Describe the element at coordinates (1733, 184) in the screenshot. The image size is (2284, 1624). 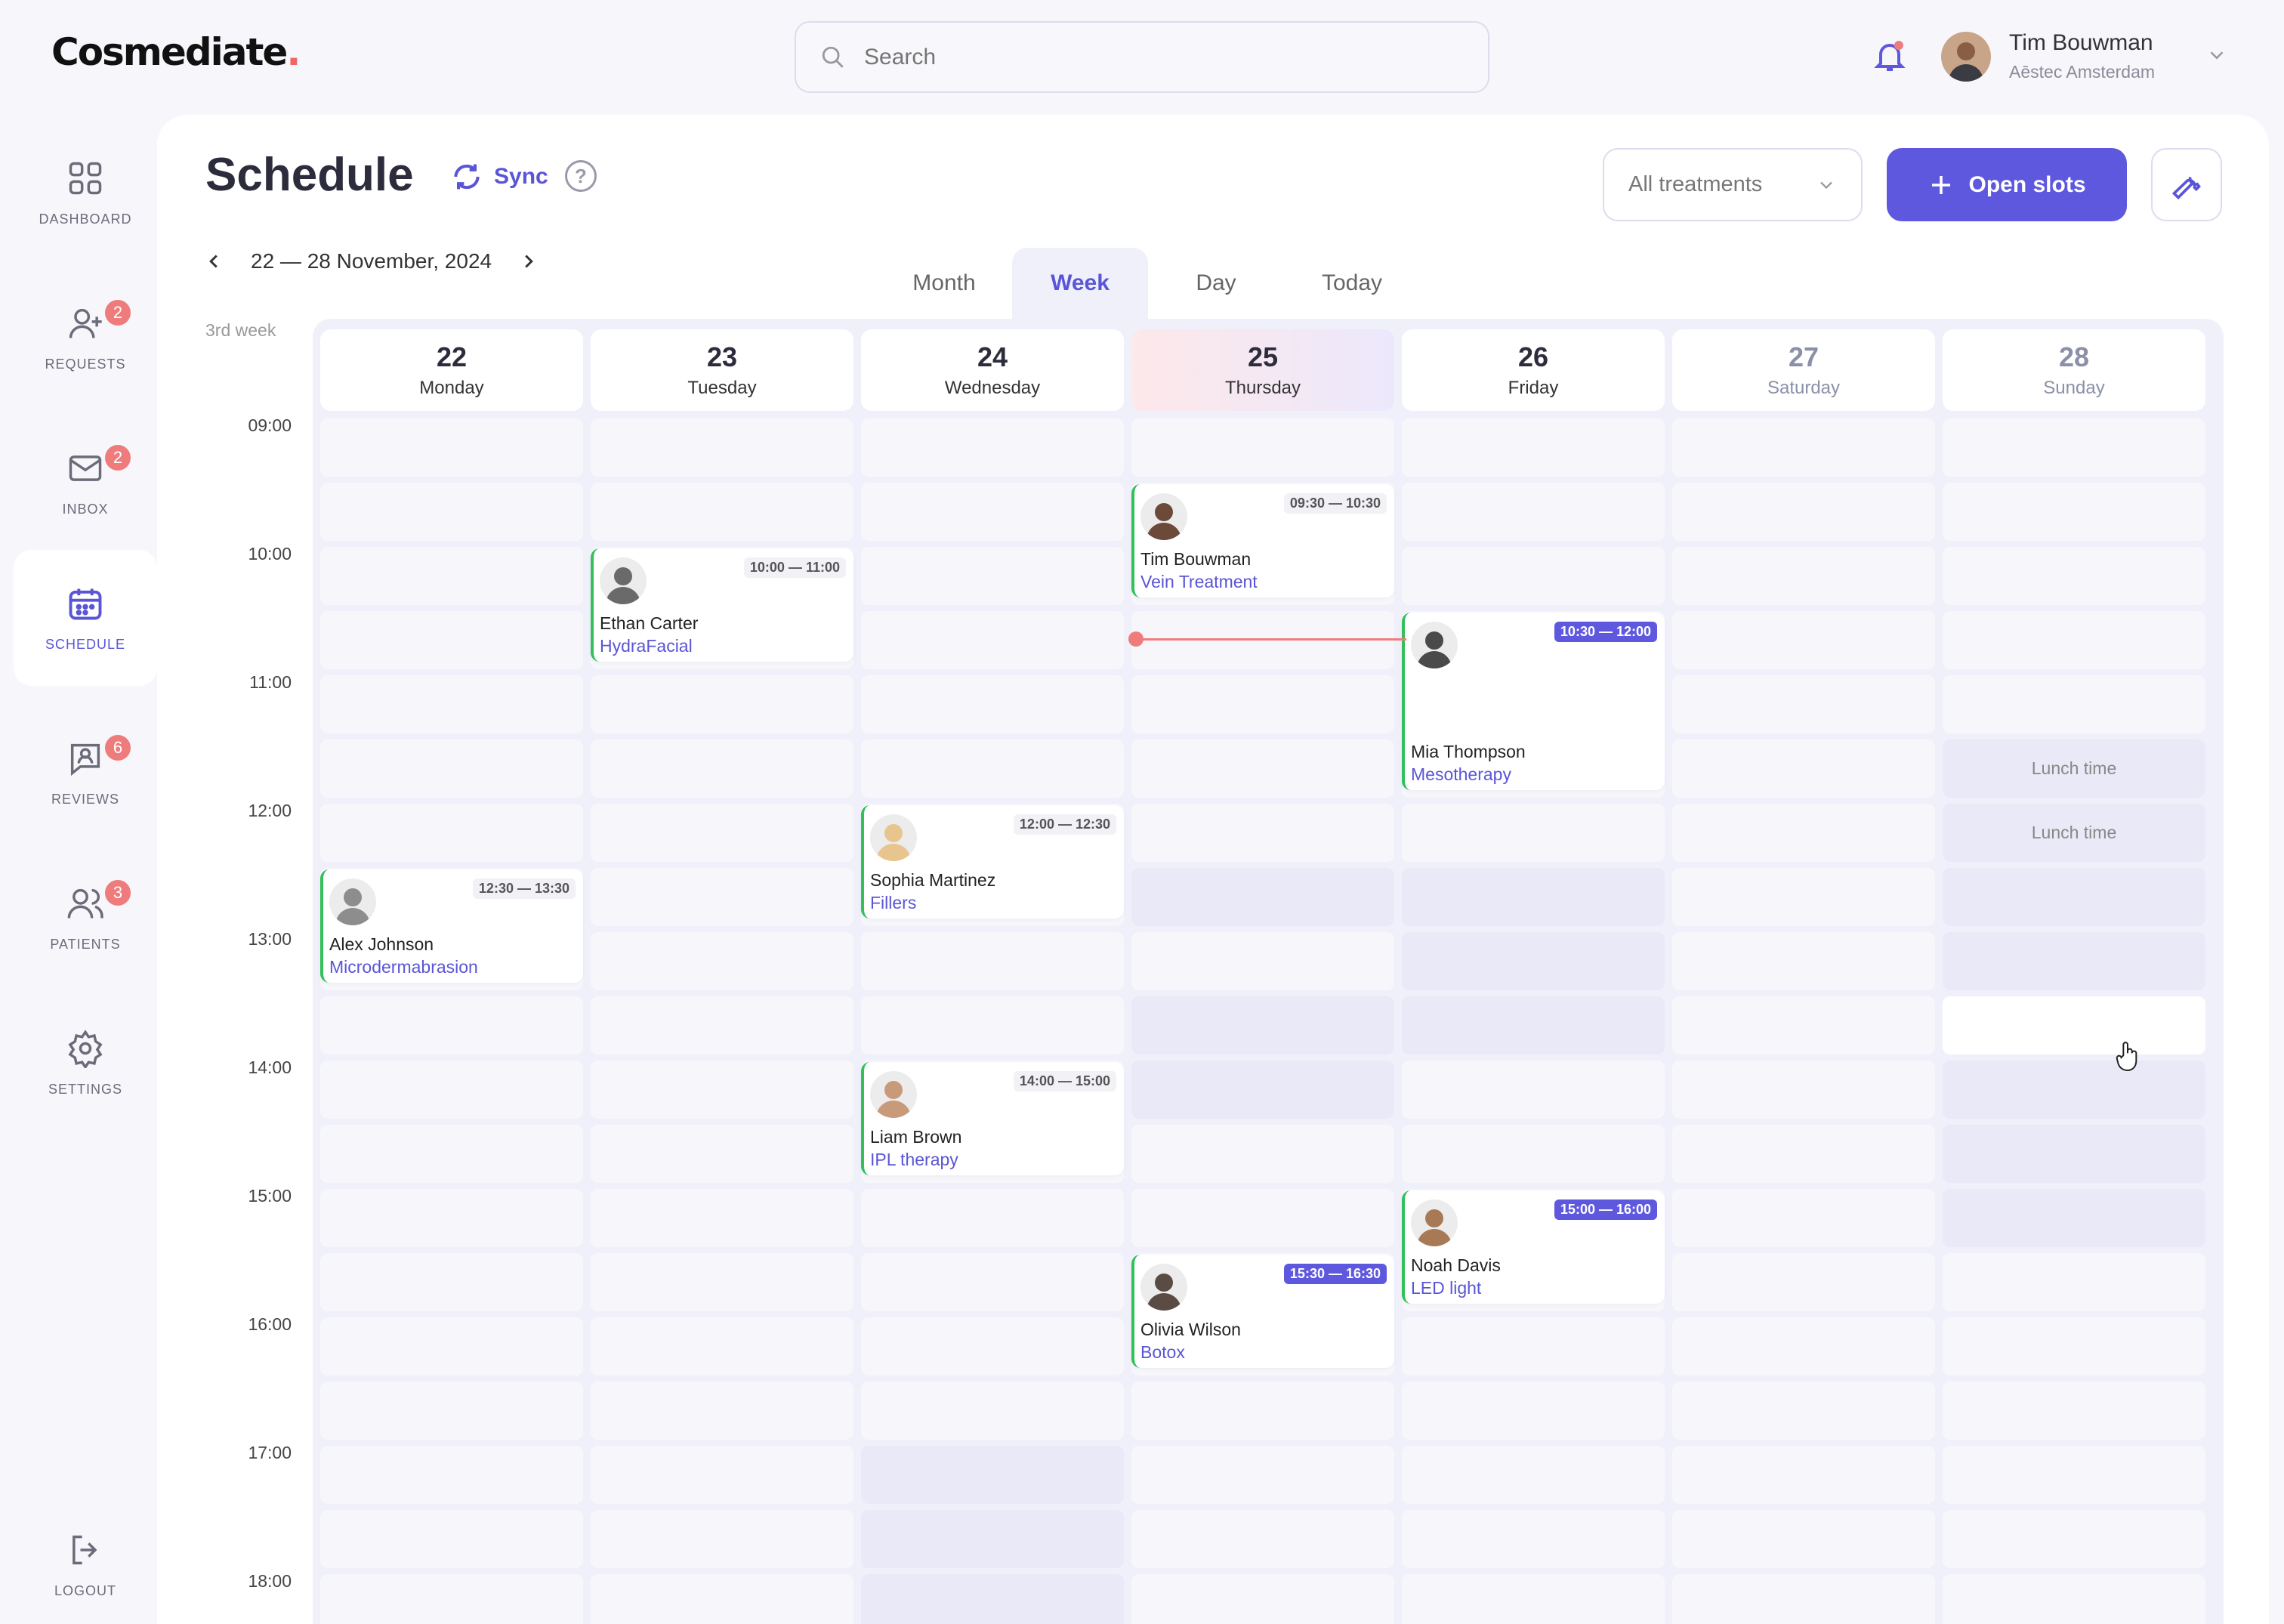
I see `treatment-filter: All treatments` at that location.